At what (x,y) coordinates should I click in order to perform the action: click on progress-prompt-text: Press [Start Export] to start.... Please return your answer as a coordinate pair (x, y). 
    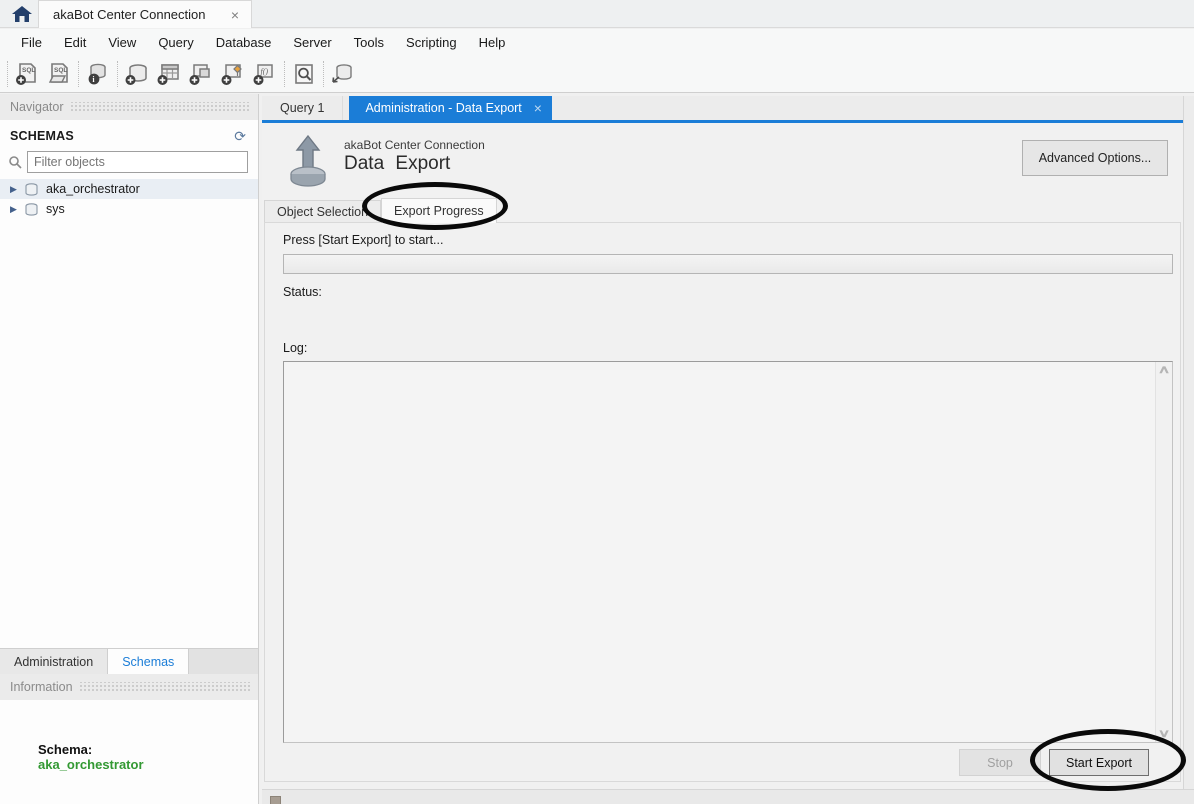
    Looking at the image, I should click on (363, 240).